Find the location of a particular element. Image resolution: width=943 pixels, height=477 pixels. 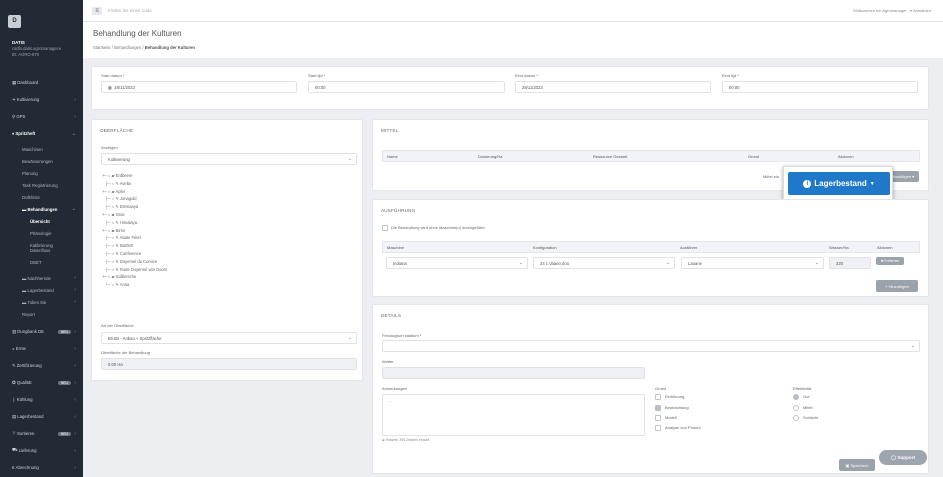

tree-node: ├– ○ ✎ Doyenné du Comice is located at coordinates (134, 262).